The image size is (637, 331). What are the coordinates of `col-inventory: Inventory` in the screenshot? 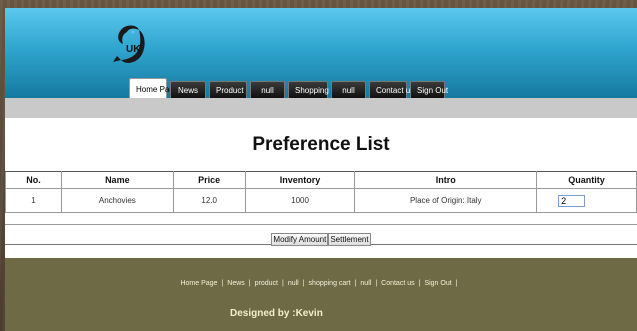 It's located at (300, 180).